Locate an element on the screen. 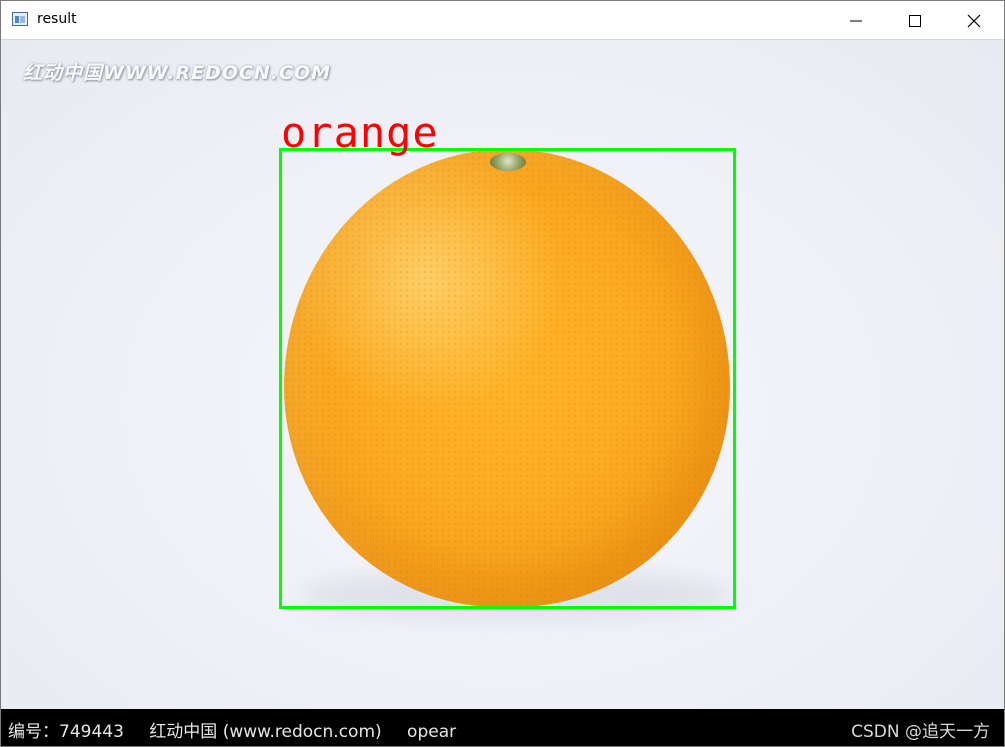 This screenshot has height=747, width=1005. maximize-icon is located at coordinates (915, 21).